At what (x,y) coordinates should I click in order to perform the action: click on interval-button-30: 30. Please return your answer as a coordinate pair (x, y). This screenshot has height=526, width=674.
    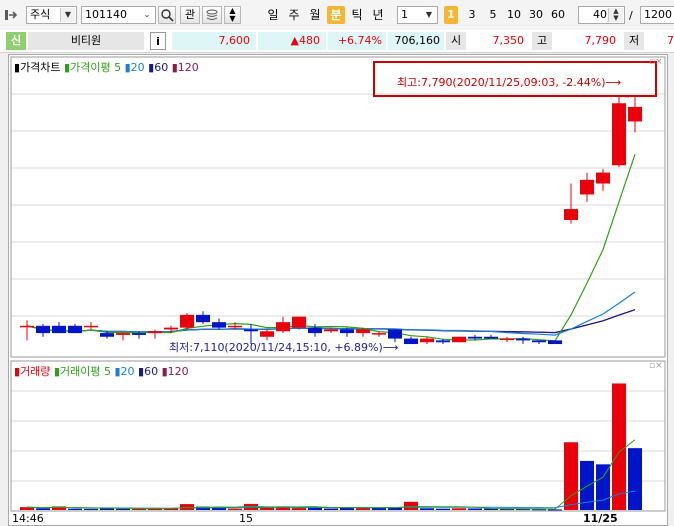
    Looking at the image, I should click on (536, 15).